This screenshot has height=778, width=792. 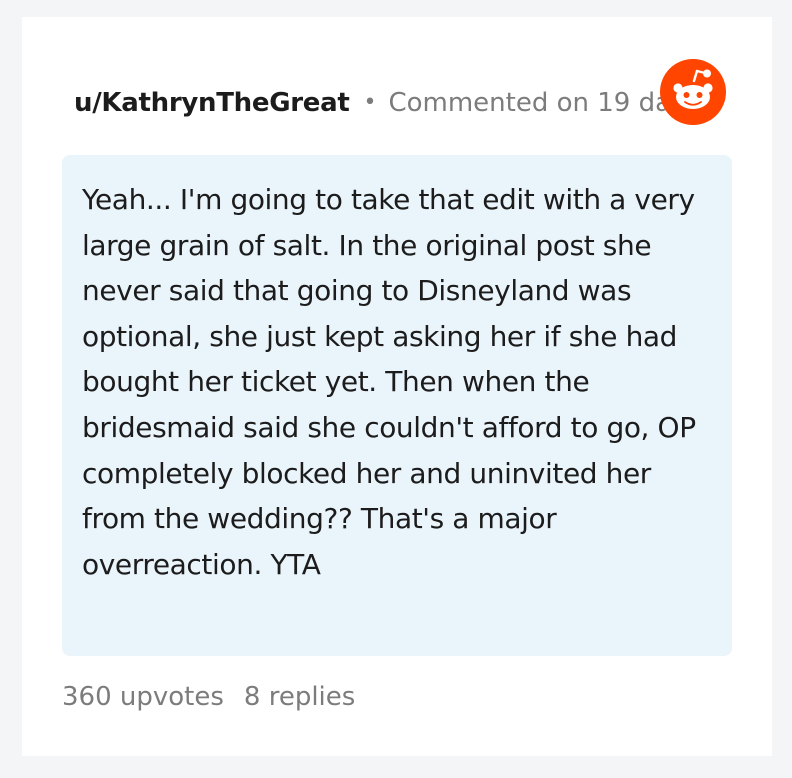 I want to click on comment-footer: 360 upvotes 8 replies, so click(x=208, y=697).